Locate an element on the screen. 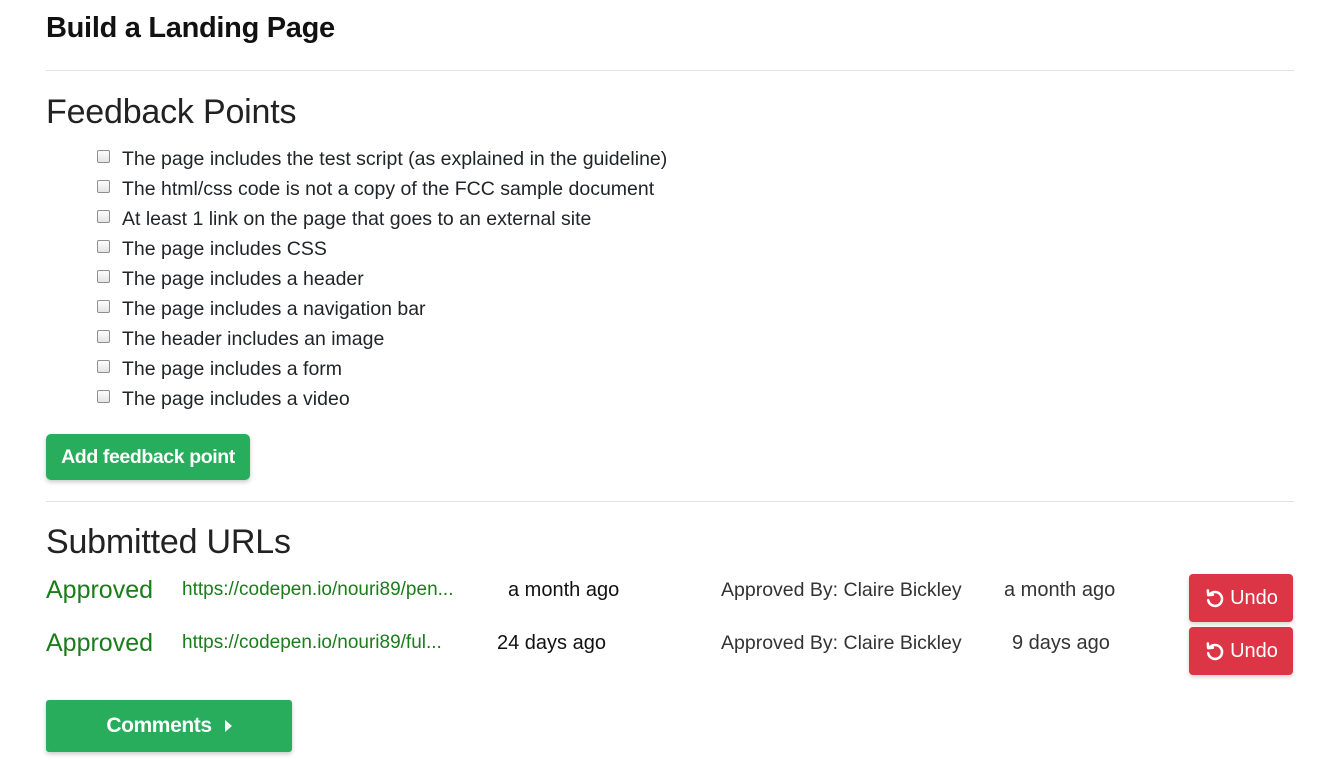 The image size is (1319, 767). approved-time: 9 days ago is located at coordinates (1061, 642).